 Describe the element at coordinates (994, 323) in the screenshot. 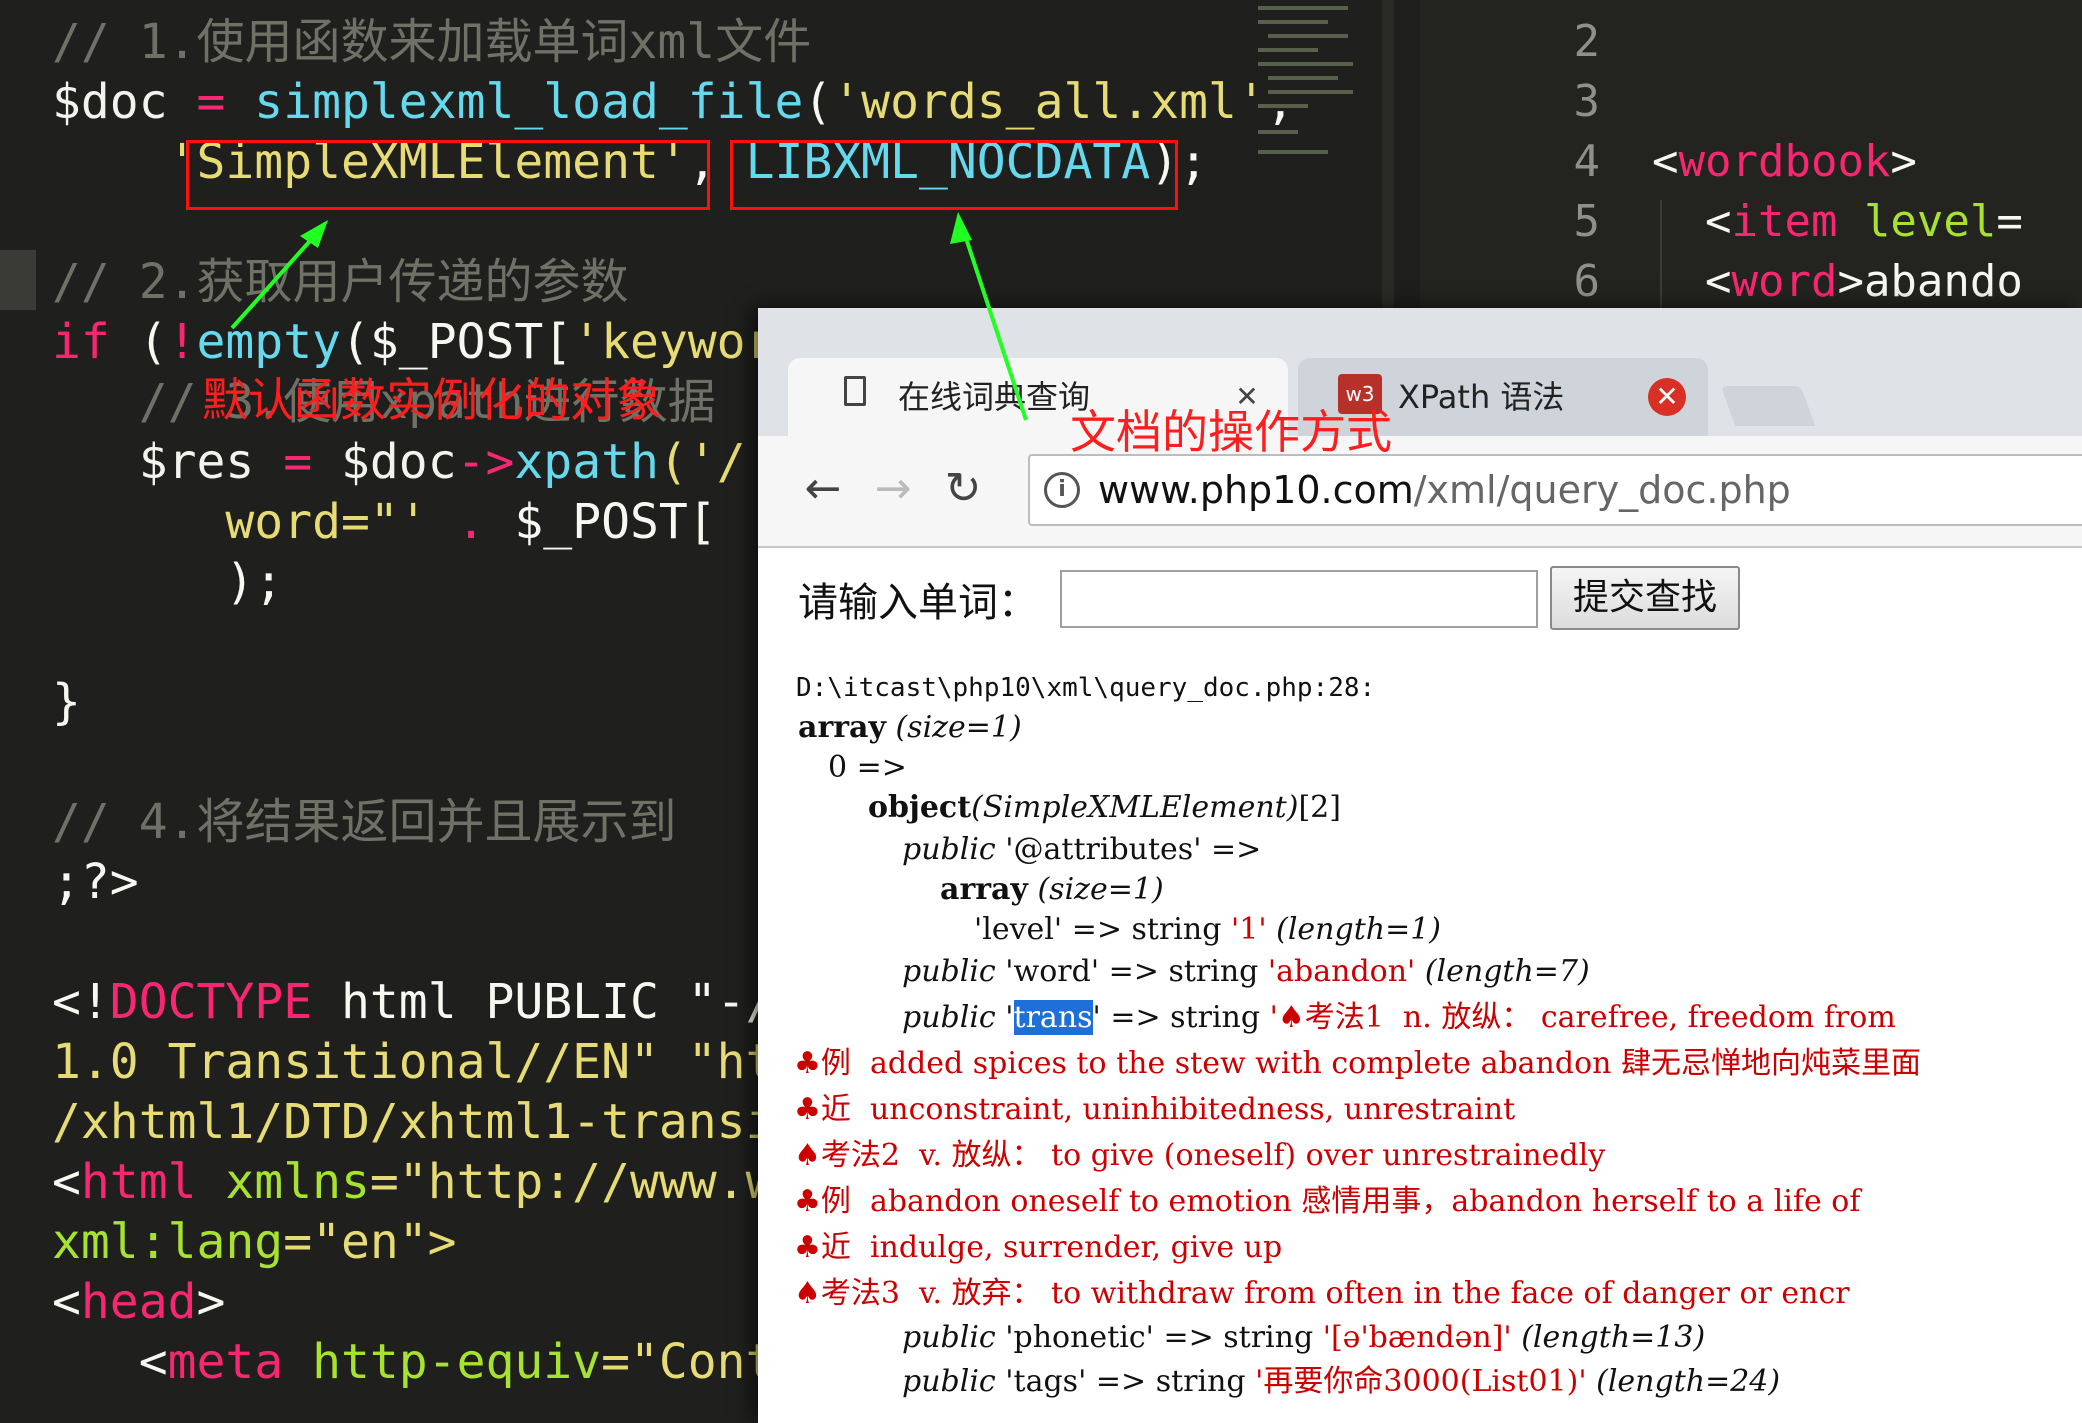

I see `arrow-to-libxml-nocdata` at that location.